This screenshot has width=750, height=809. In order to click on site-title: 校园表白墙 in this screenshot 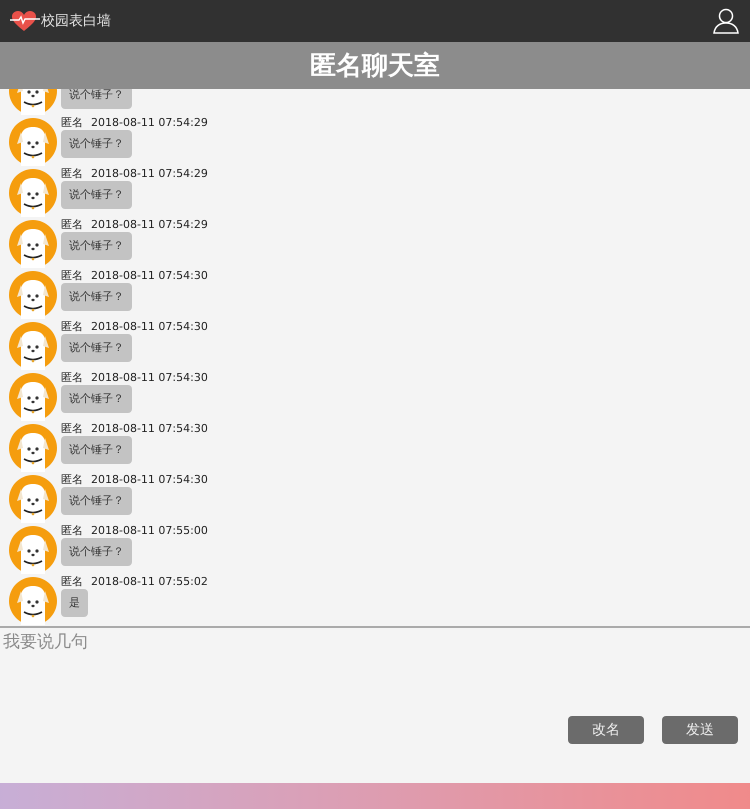, I will do `click(76, 21)`.